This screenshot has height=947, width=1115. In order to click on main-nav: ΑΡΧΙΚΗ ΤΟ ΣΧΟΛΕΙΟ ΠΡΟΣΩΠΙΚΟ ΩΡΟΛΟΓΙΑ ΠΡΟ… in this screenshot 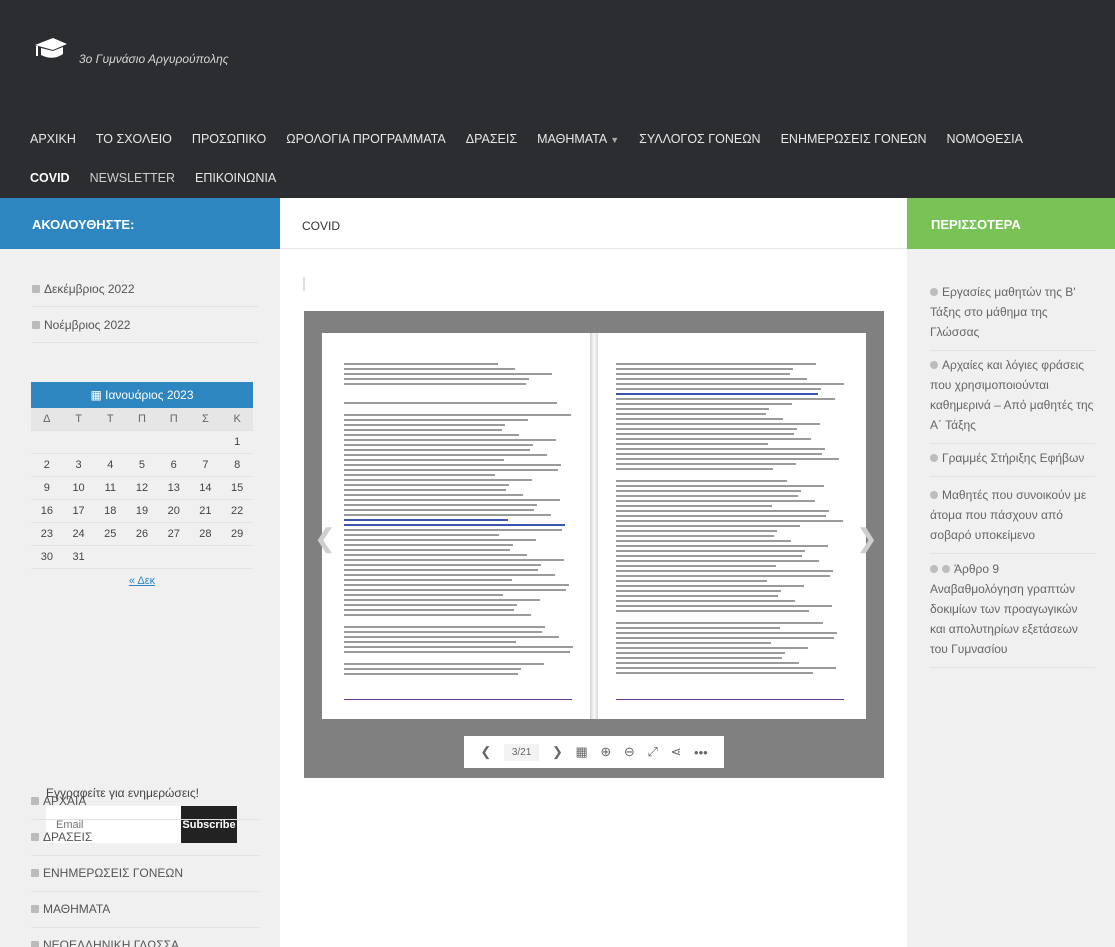, I will do `click(557, 158)`.